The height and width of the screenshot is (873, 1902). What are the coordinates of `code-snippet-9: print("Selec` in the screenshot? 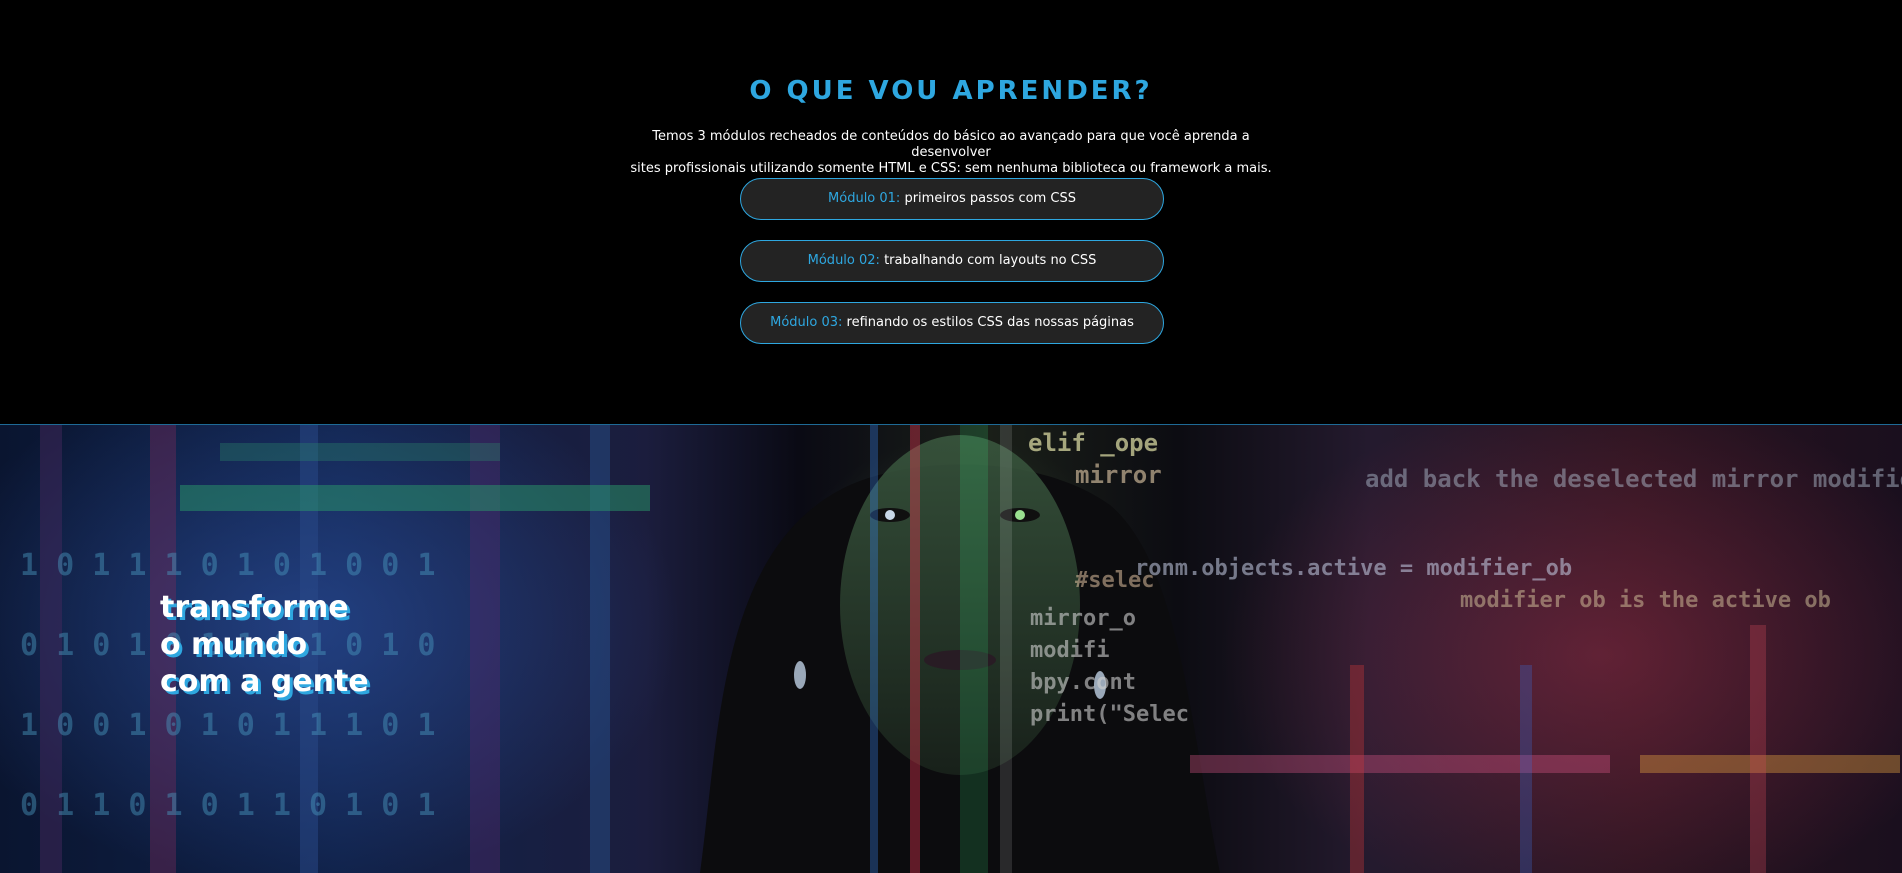 It's located at (1109, 714).